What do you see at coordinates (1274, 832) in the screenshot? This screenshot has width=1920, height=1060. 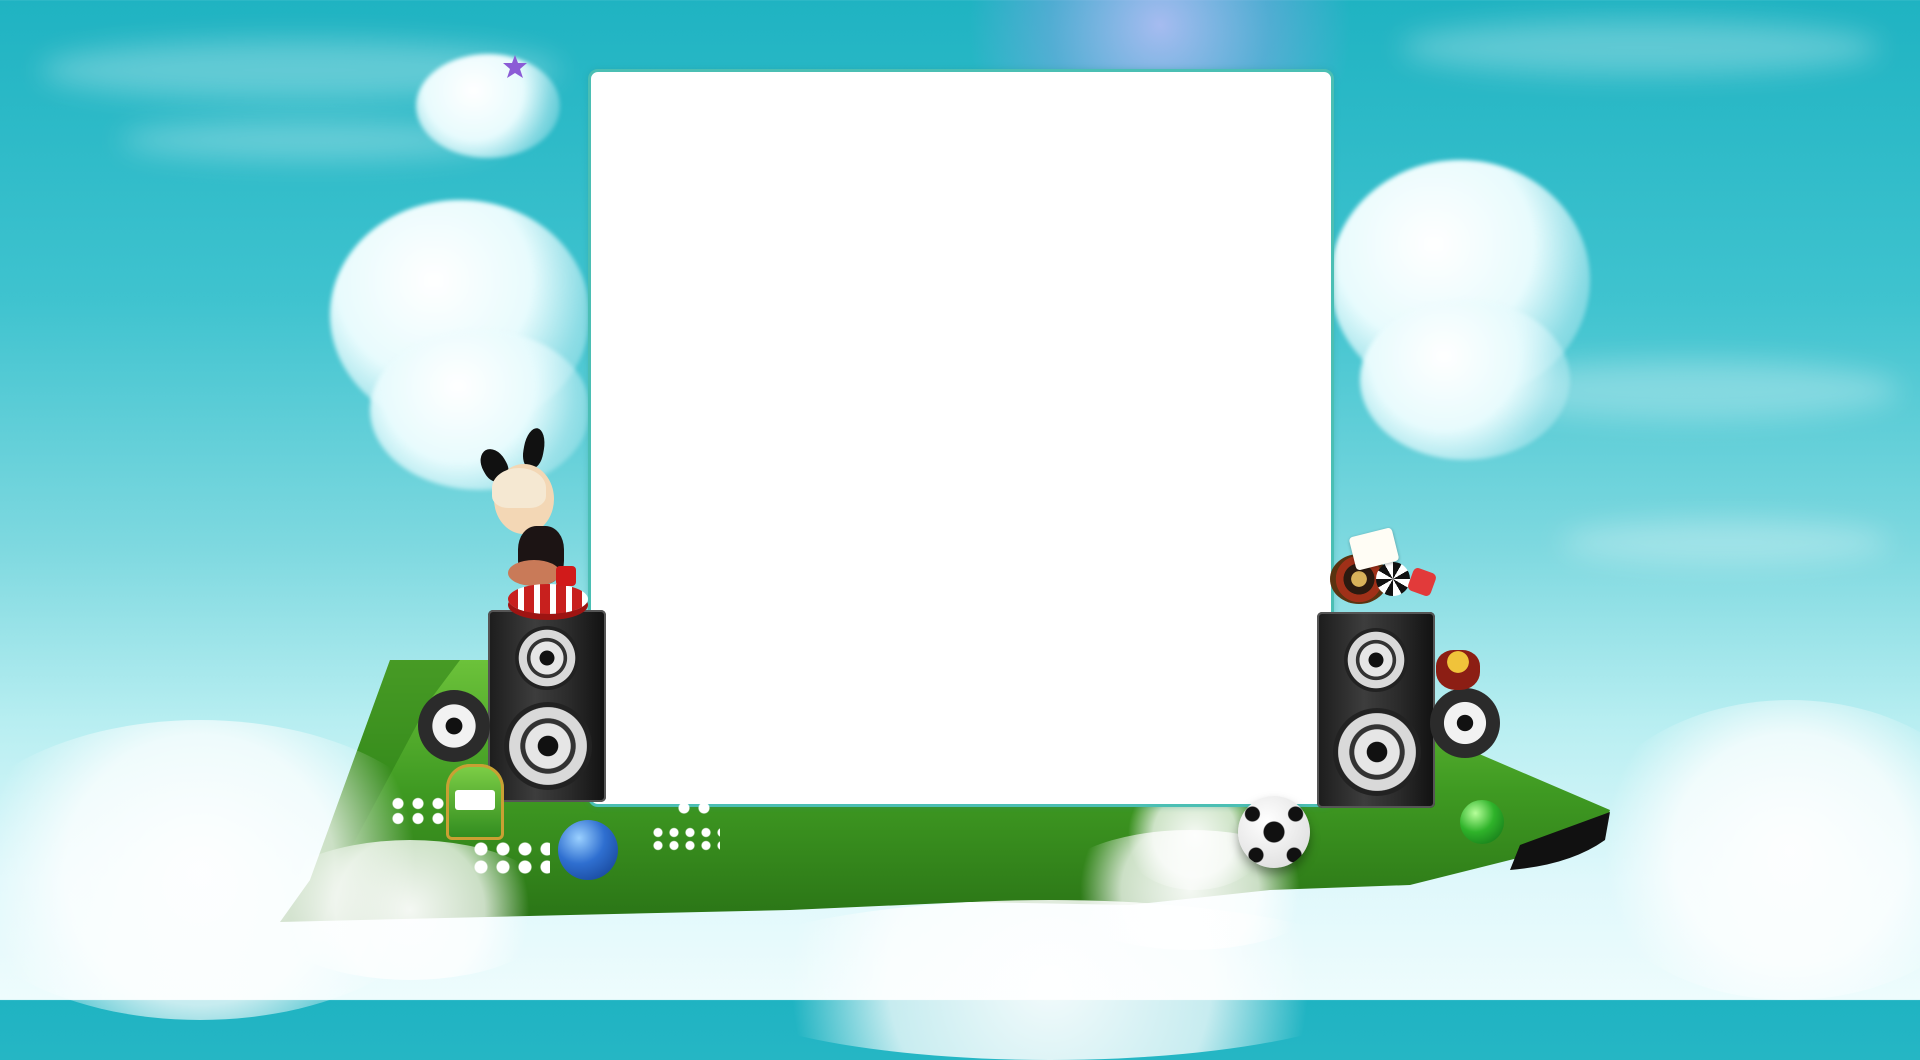 I see `soccer-ball-icon` at bounding box center [1274, 832].